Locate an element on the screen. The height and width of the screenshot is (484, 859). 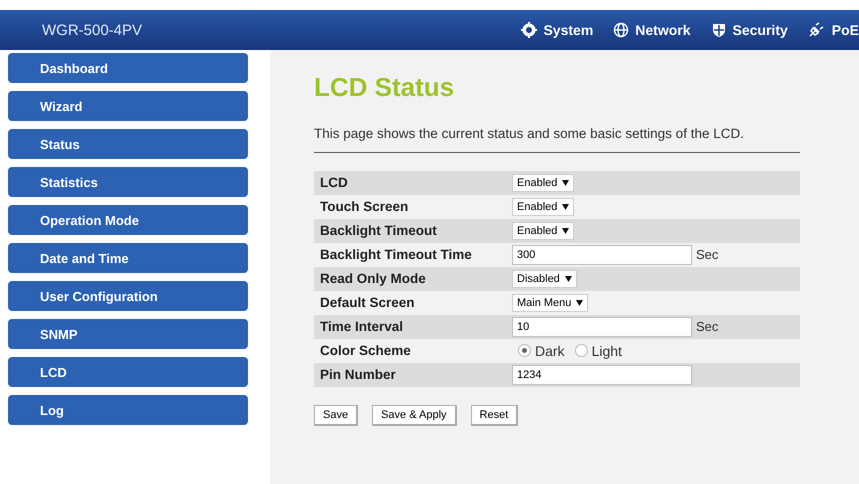
setting-label: Default Screen is located at coordinates (367, 302).